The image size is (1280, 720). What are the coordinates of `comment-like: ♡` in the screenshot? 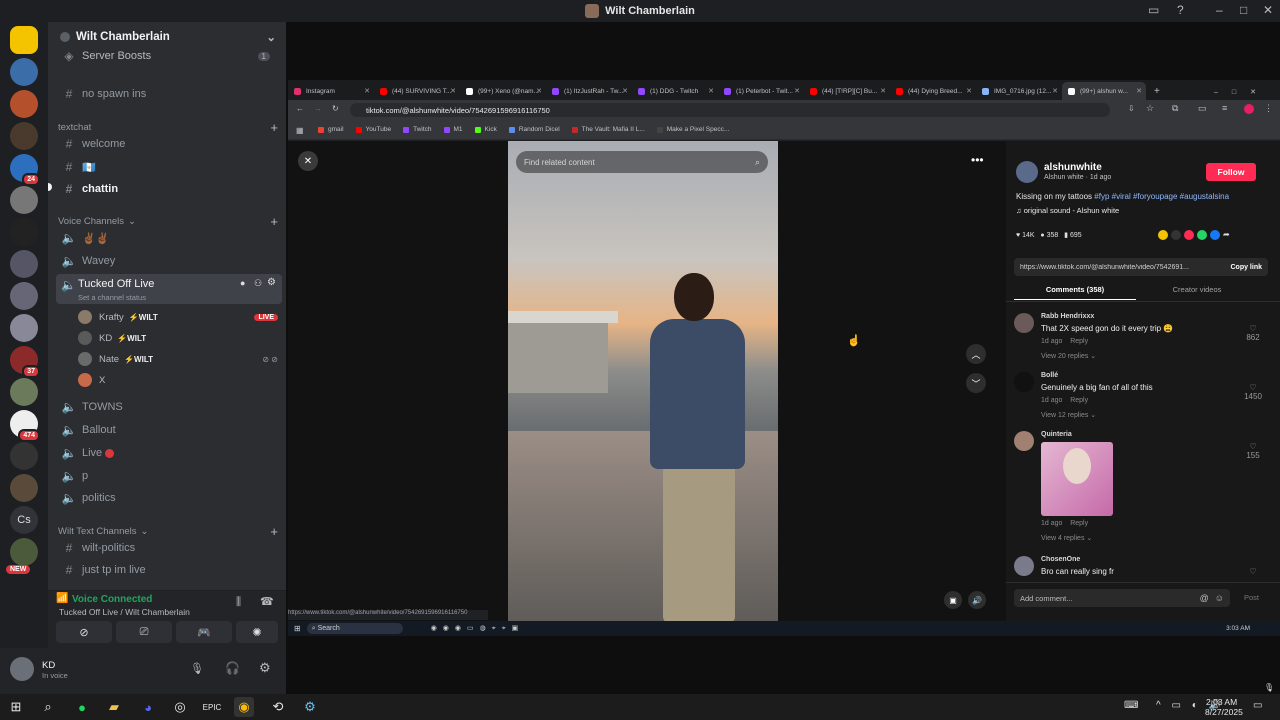 It's located at (1253, 571).